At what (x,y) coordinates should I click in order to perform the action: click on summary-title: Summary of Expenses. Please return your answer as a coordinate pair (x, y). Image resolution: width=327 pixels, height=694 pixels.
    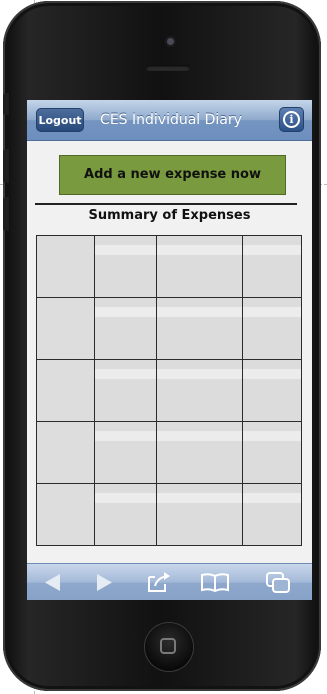
    Looking at the image, I should click on (169, 215).